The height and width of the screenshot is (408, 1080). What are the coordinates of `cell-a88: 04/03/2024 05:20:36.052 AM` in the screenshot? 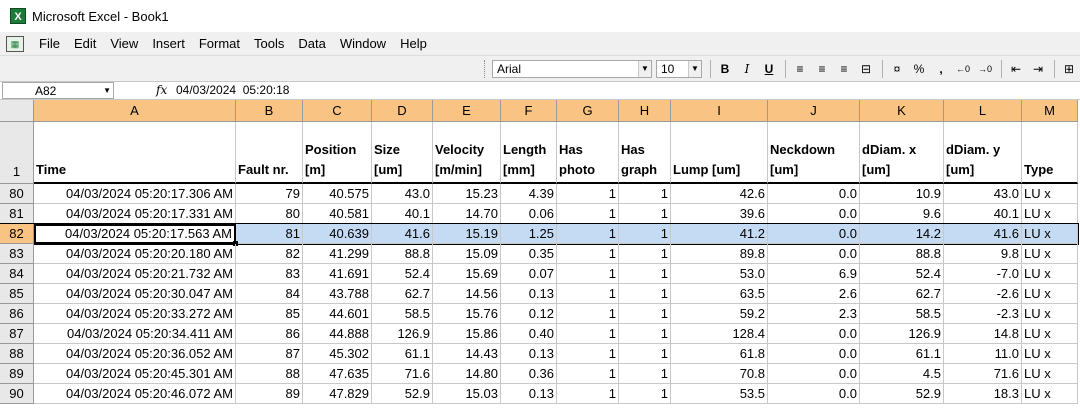 It's located at (135, 354).